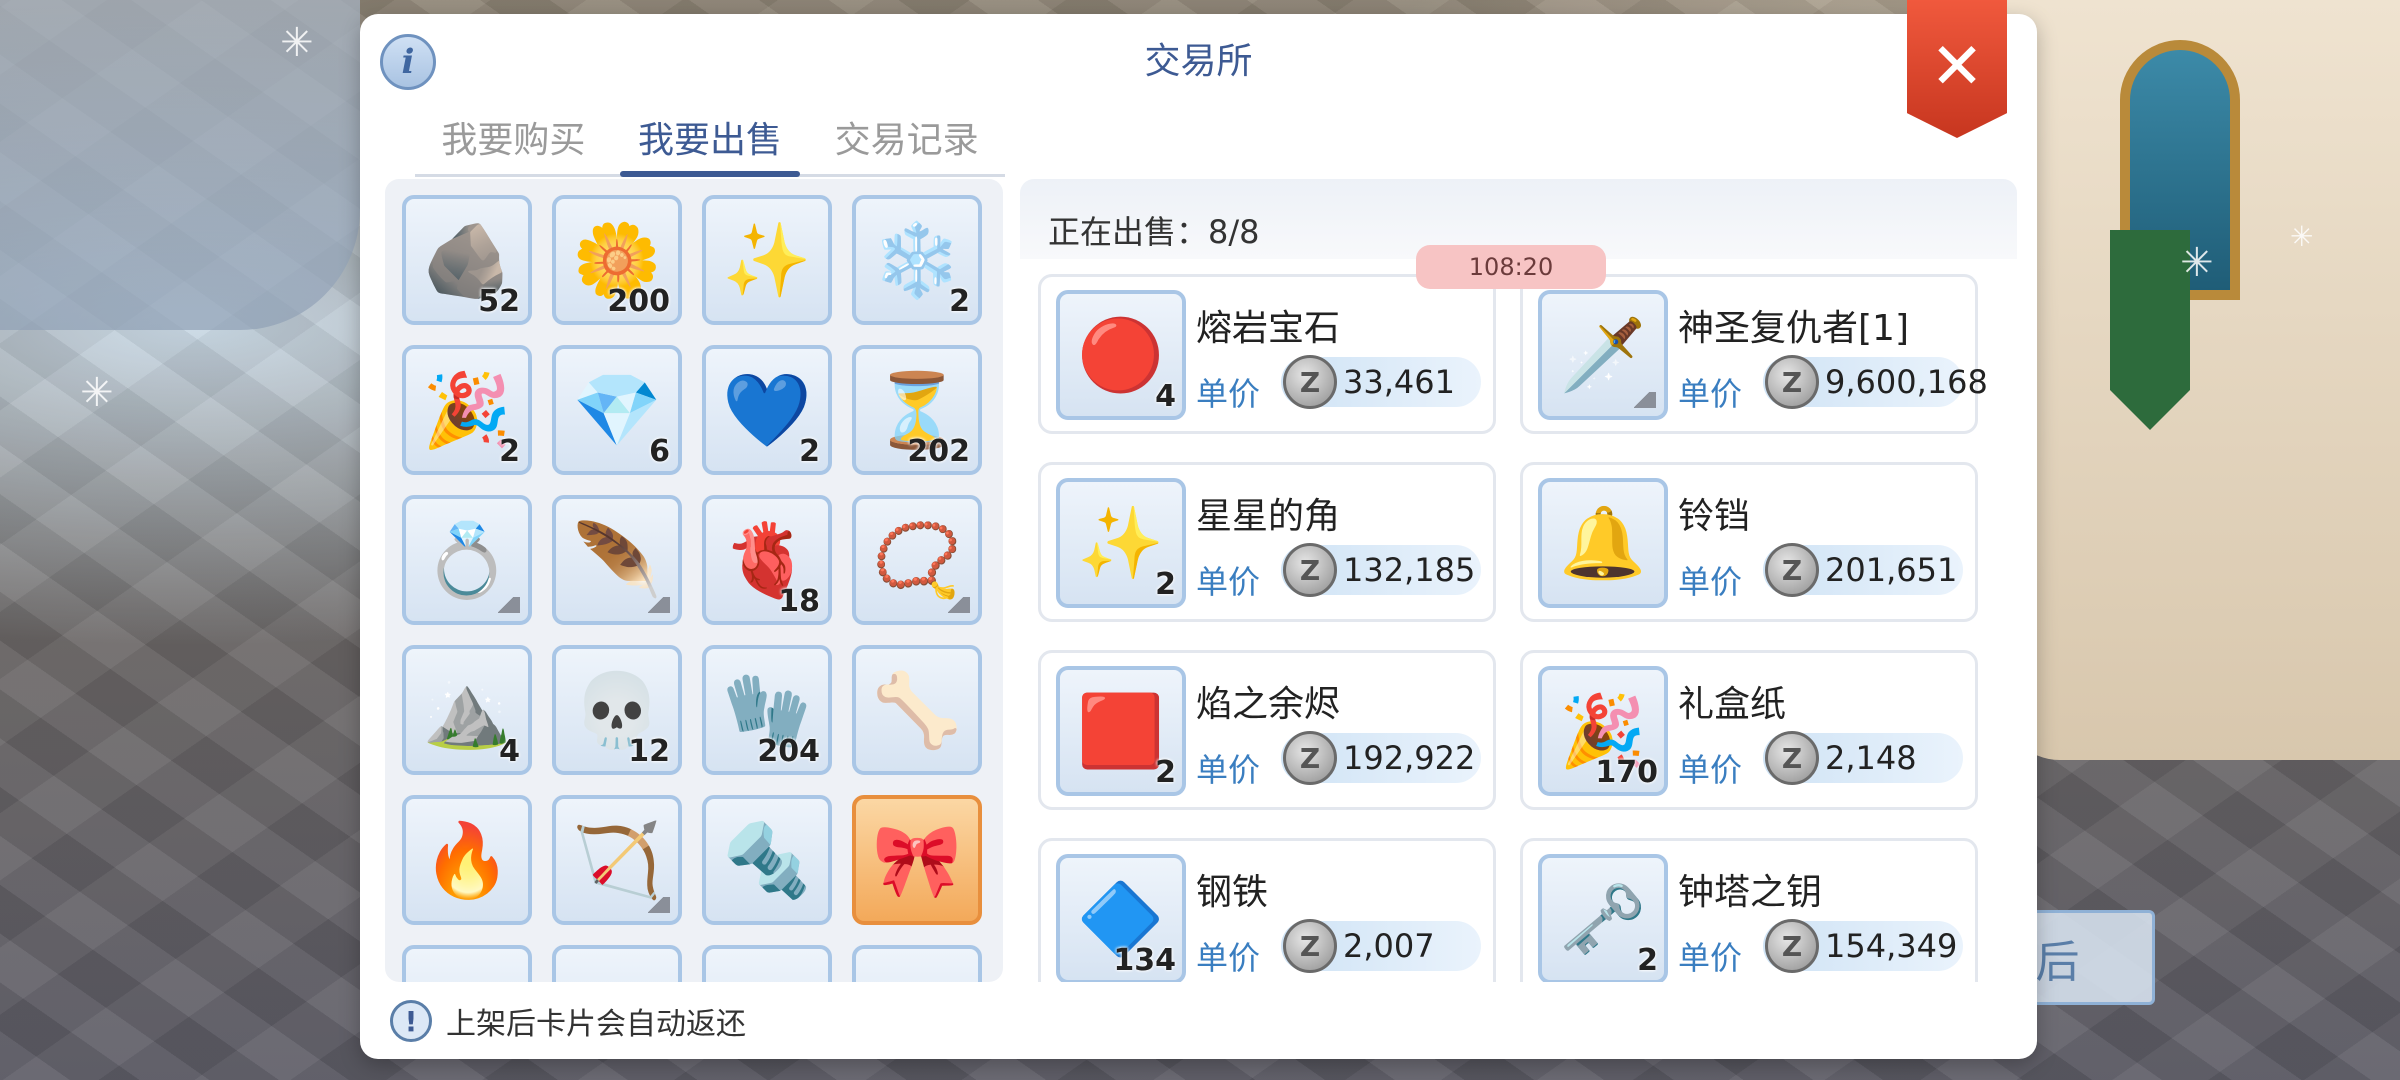  What do you see at coordinates (917, 410) in the screenshot?
I see `inventory-slot: ⏳ 202` at bounding box center [917, 410].